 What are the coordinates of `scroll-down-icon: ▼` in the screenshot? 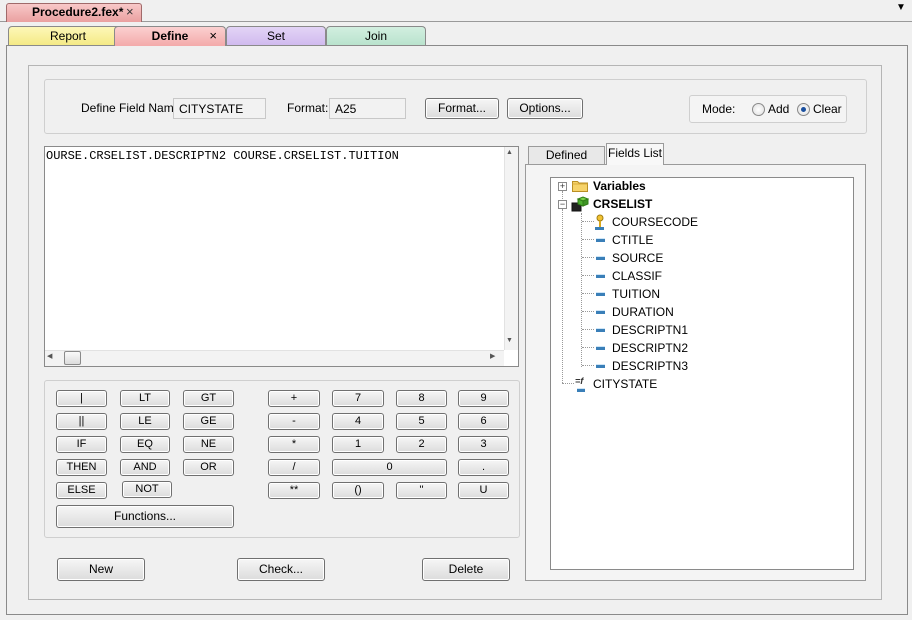 It's located at (509, 340).